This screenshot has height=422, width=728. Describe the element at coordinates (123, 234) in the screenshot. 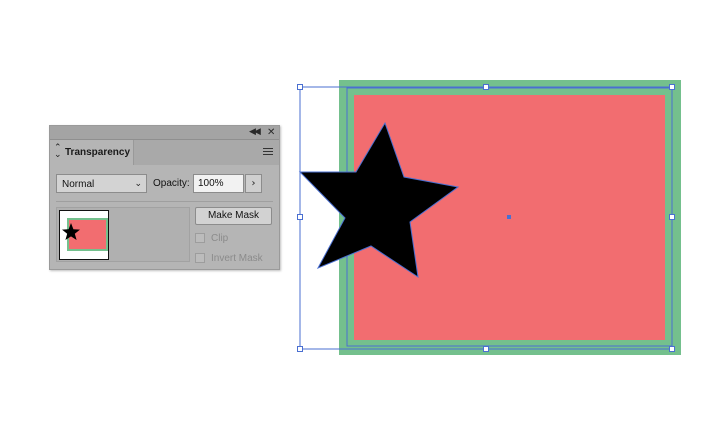

I see `thumbnail-well` at that location.